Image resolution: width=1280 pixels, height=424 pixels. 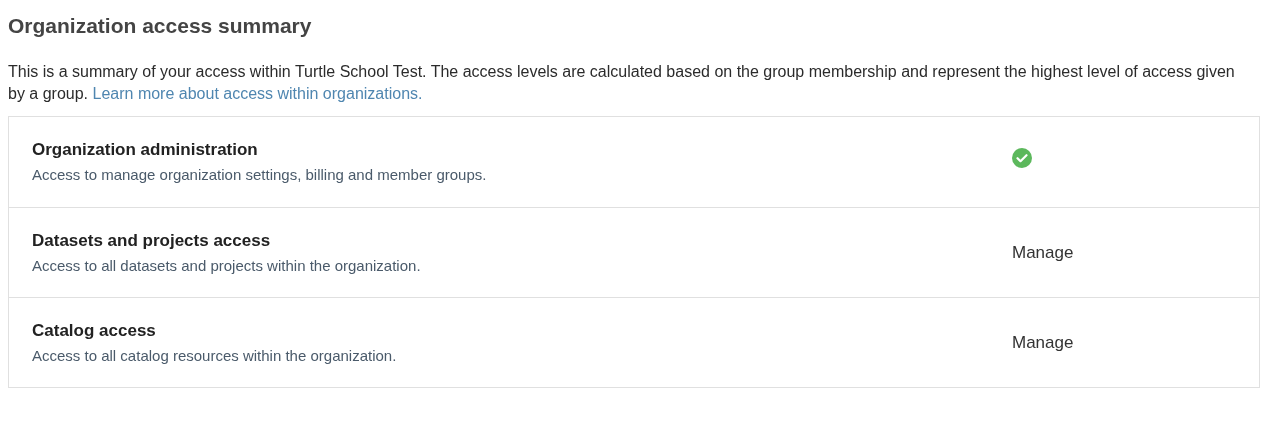 What do you see at coordinates (227, 265) in the screenshot?
I see `row-description: Access to all datasets and projects within the organization.` at bounding box center [227, 265].